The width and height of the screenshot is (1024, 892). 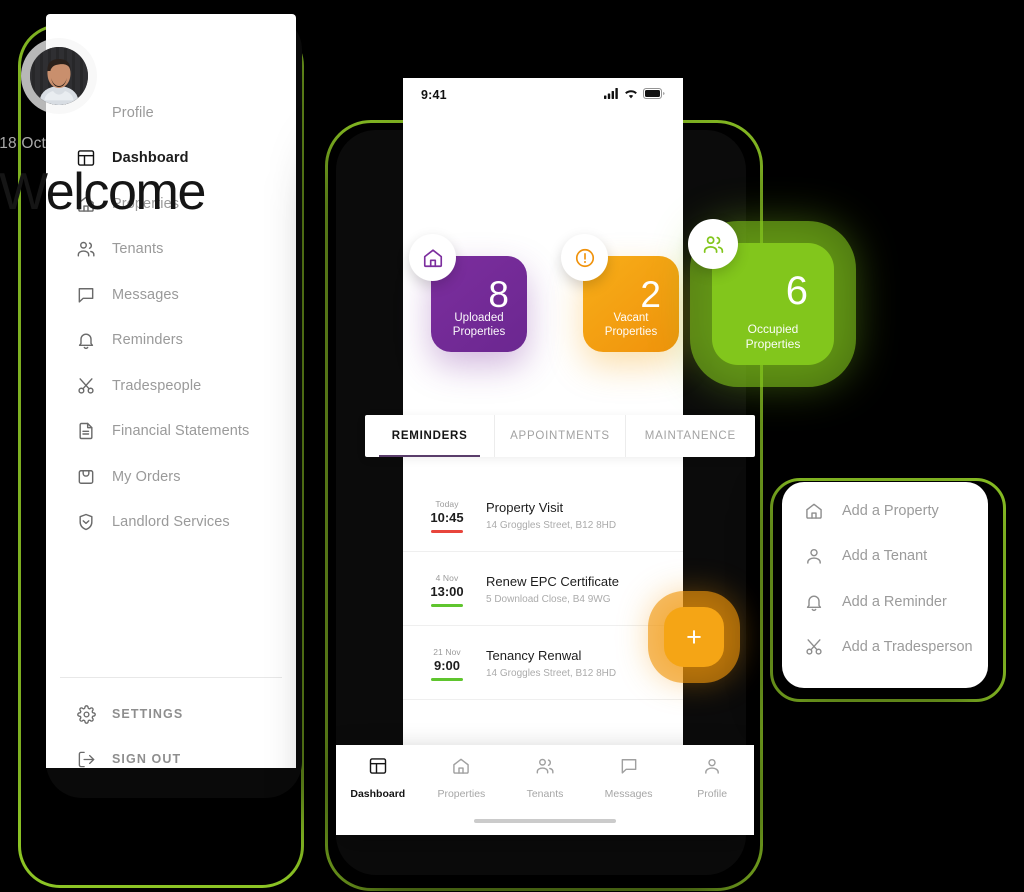 I want to click on reminder-title: Renew EPC Certificate, so click(x=552, y=581).